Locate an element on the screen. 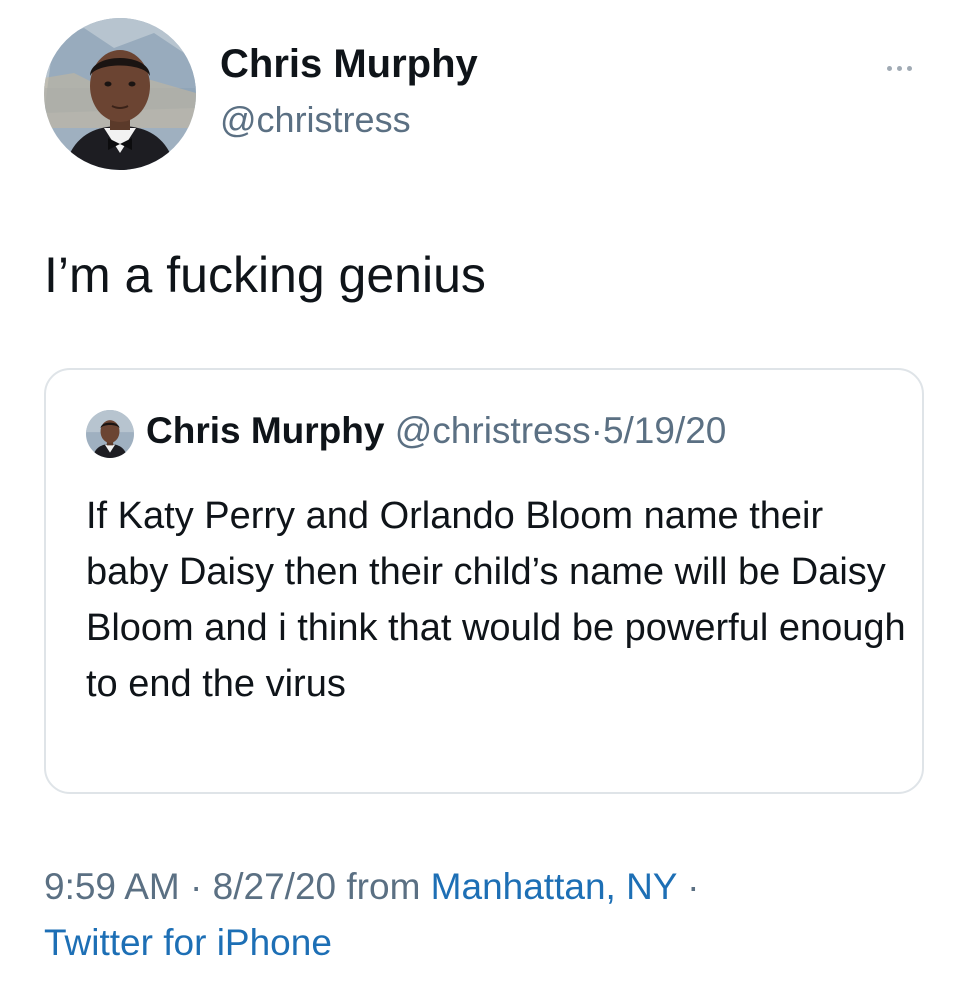 This screenshot has width=960, height=1001. quoted-author-display-name: Chris Murphy is located at coordinates (265, 430).